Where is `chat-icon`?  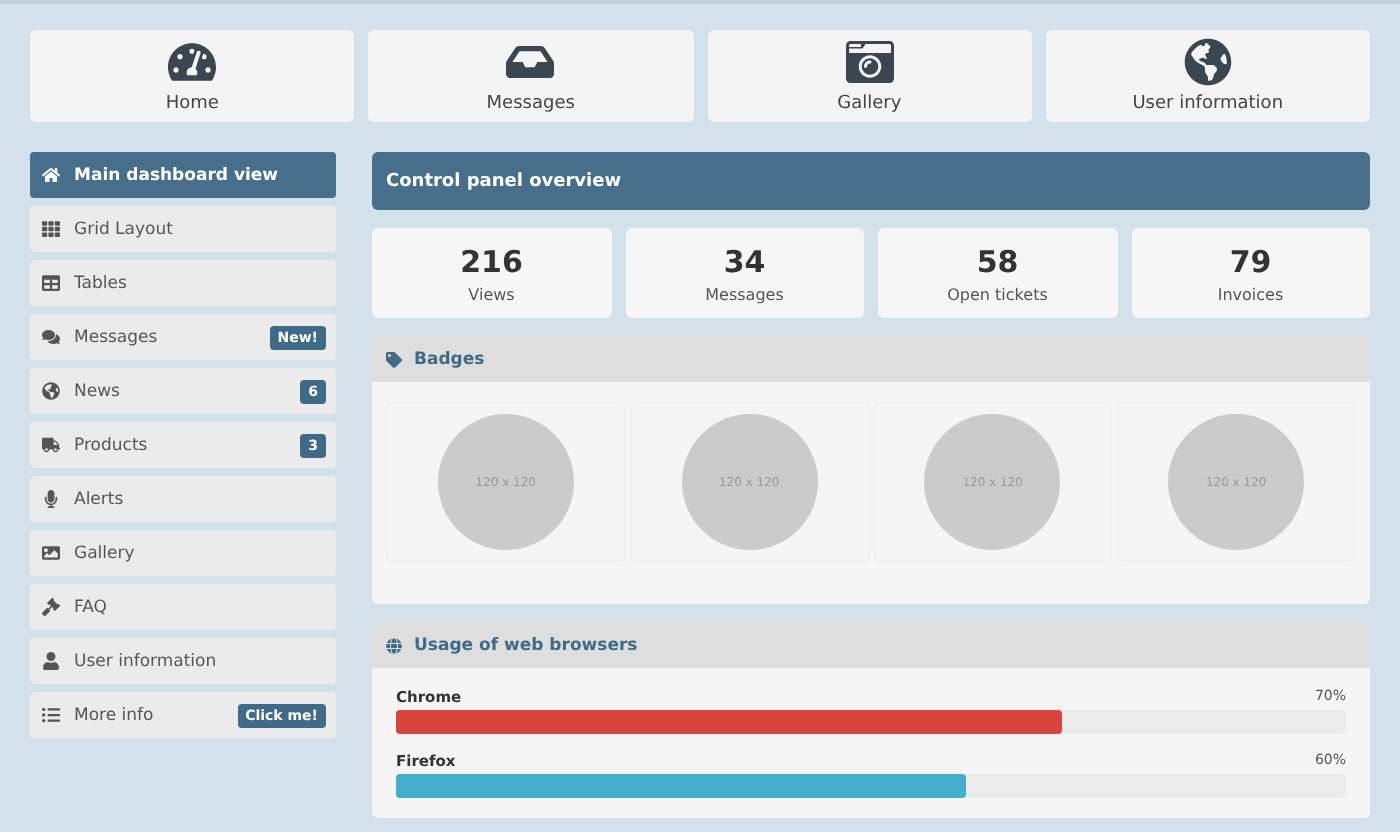 chat-icon is located at coordinates (51, 337).